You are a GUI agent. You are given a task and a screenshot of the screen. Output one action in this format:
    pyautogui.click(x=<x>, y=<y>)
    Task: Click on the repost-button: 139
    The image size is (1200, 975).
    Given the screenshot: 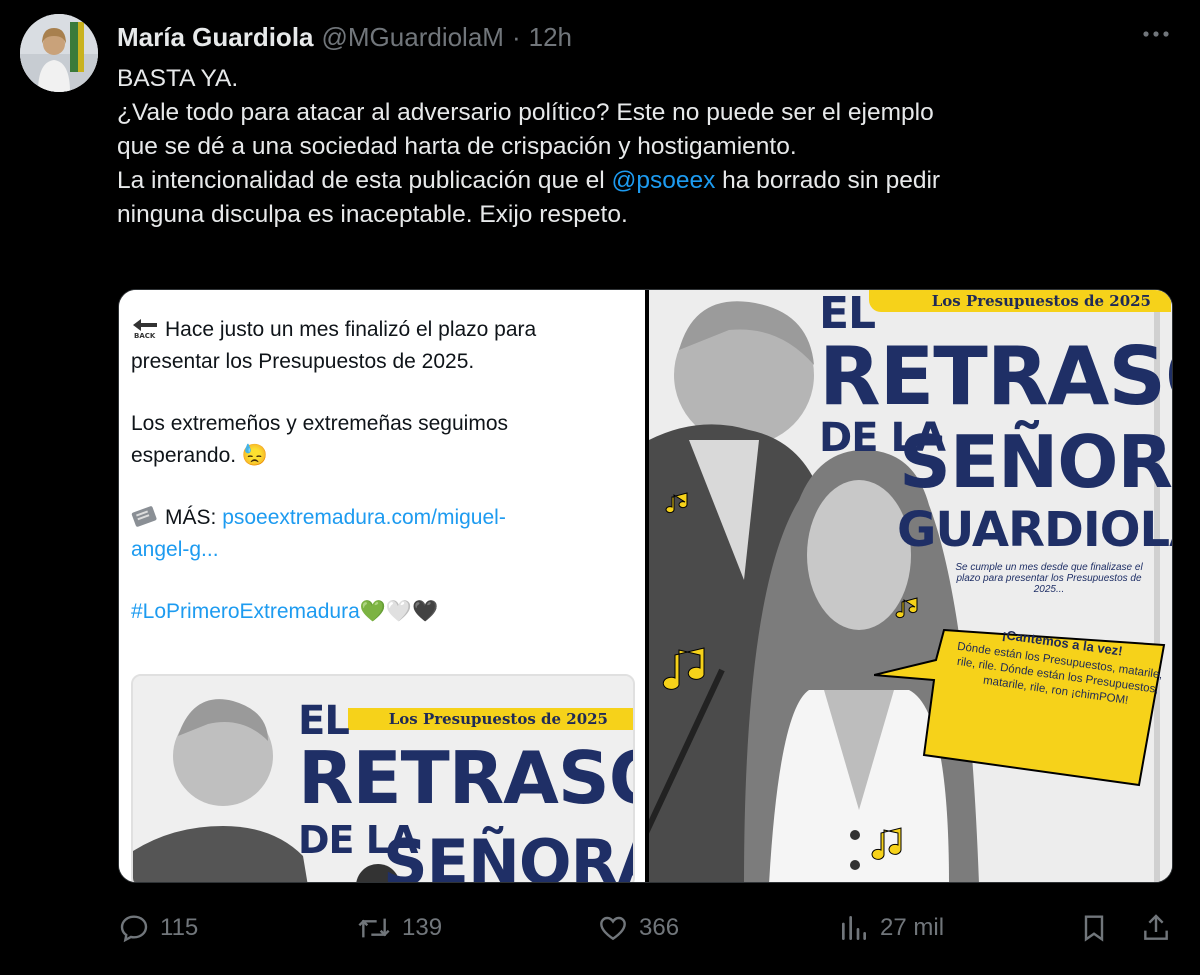 What is the action you would take?
    pyautogui.click(x=399, y=928)
    